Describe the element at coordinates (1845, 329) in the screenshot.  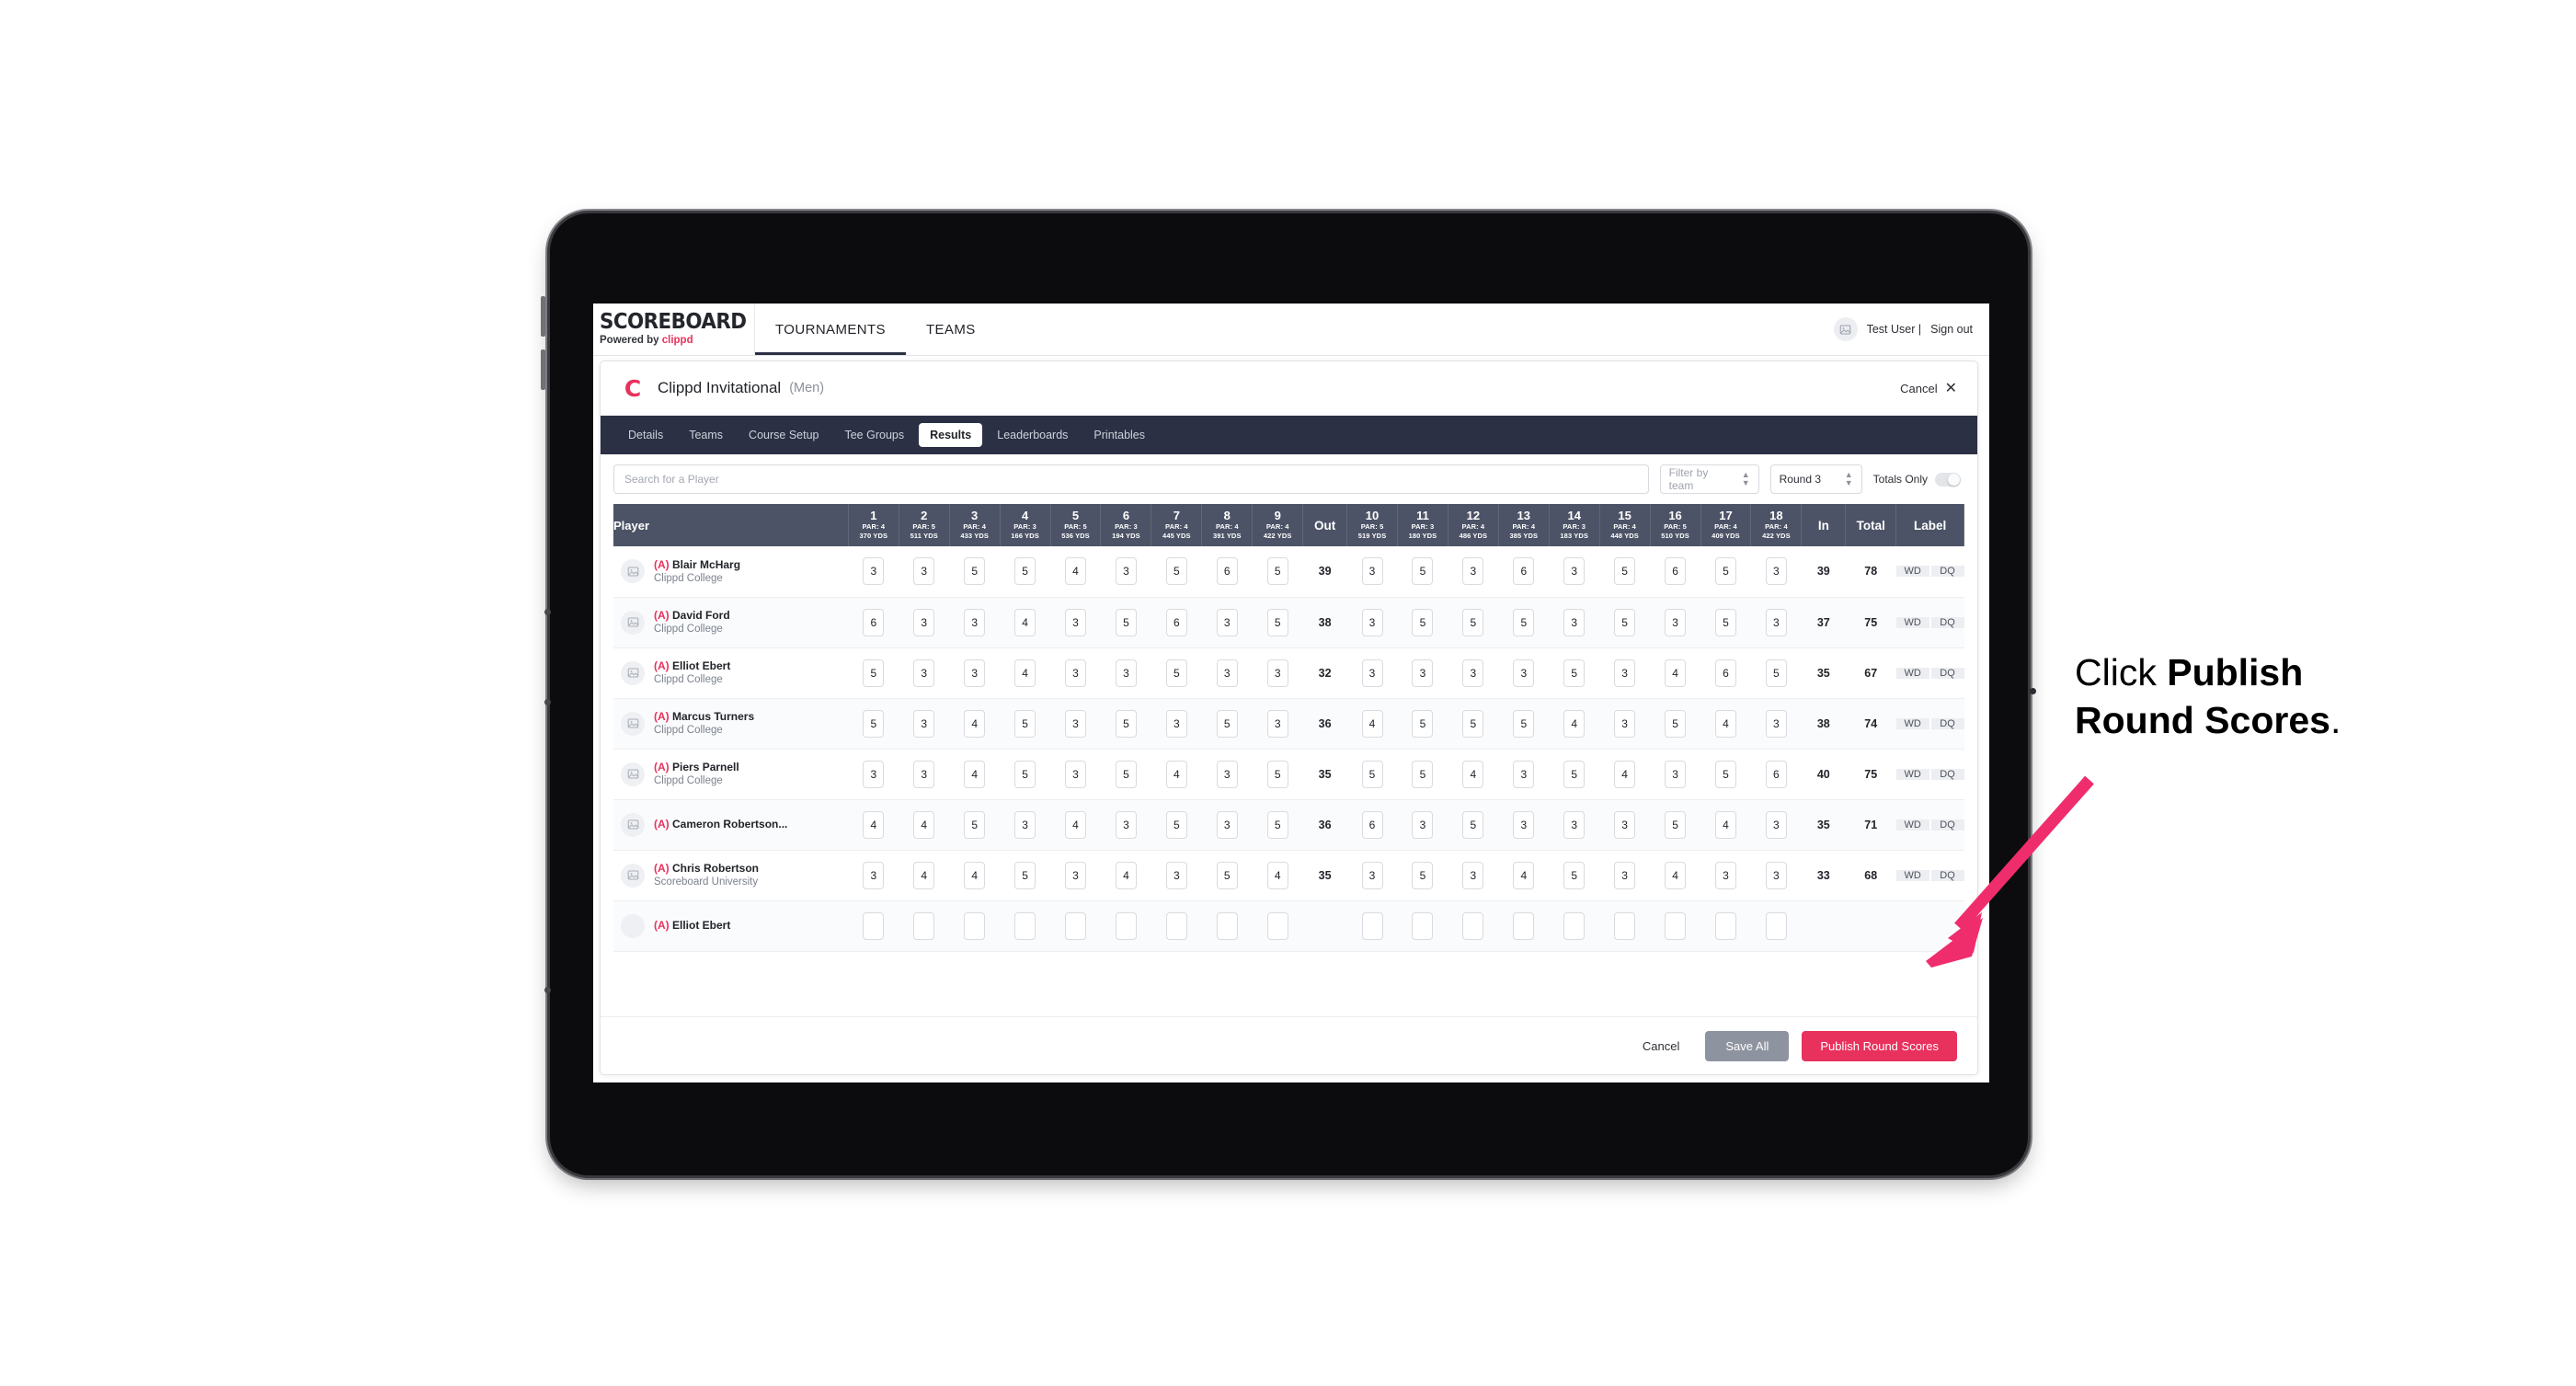
I see `user-avatar-icon` at that location.